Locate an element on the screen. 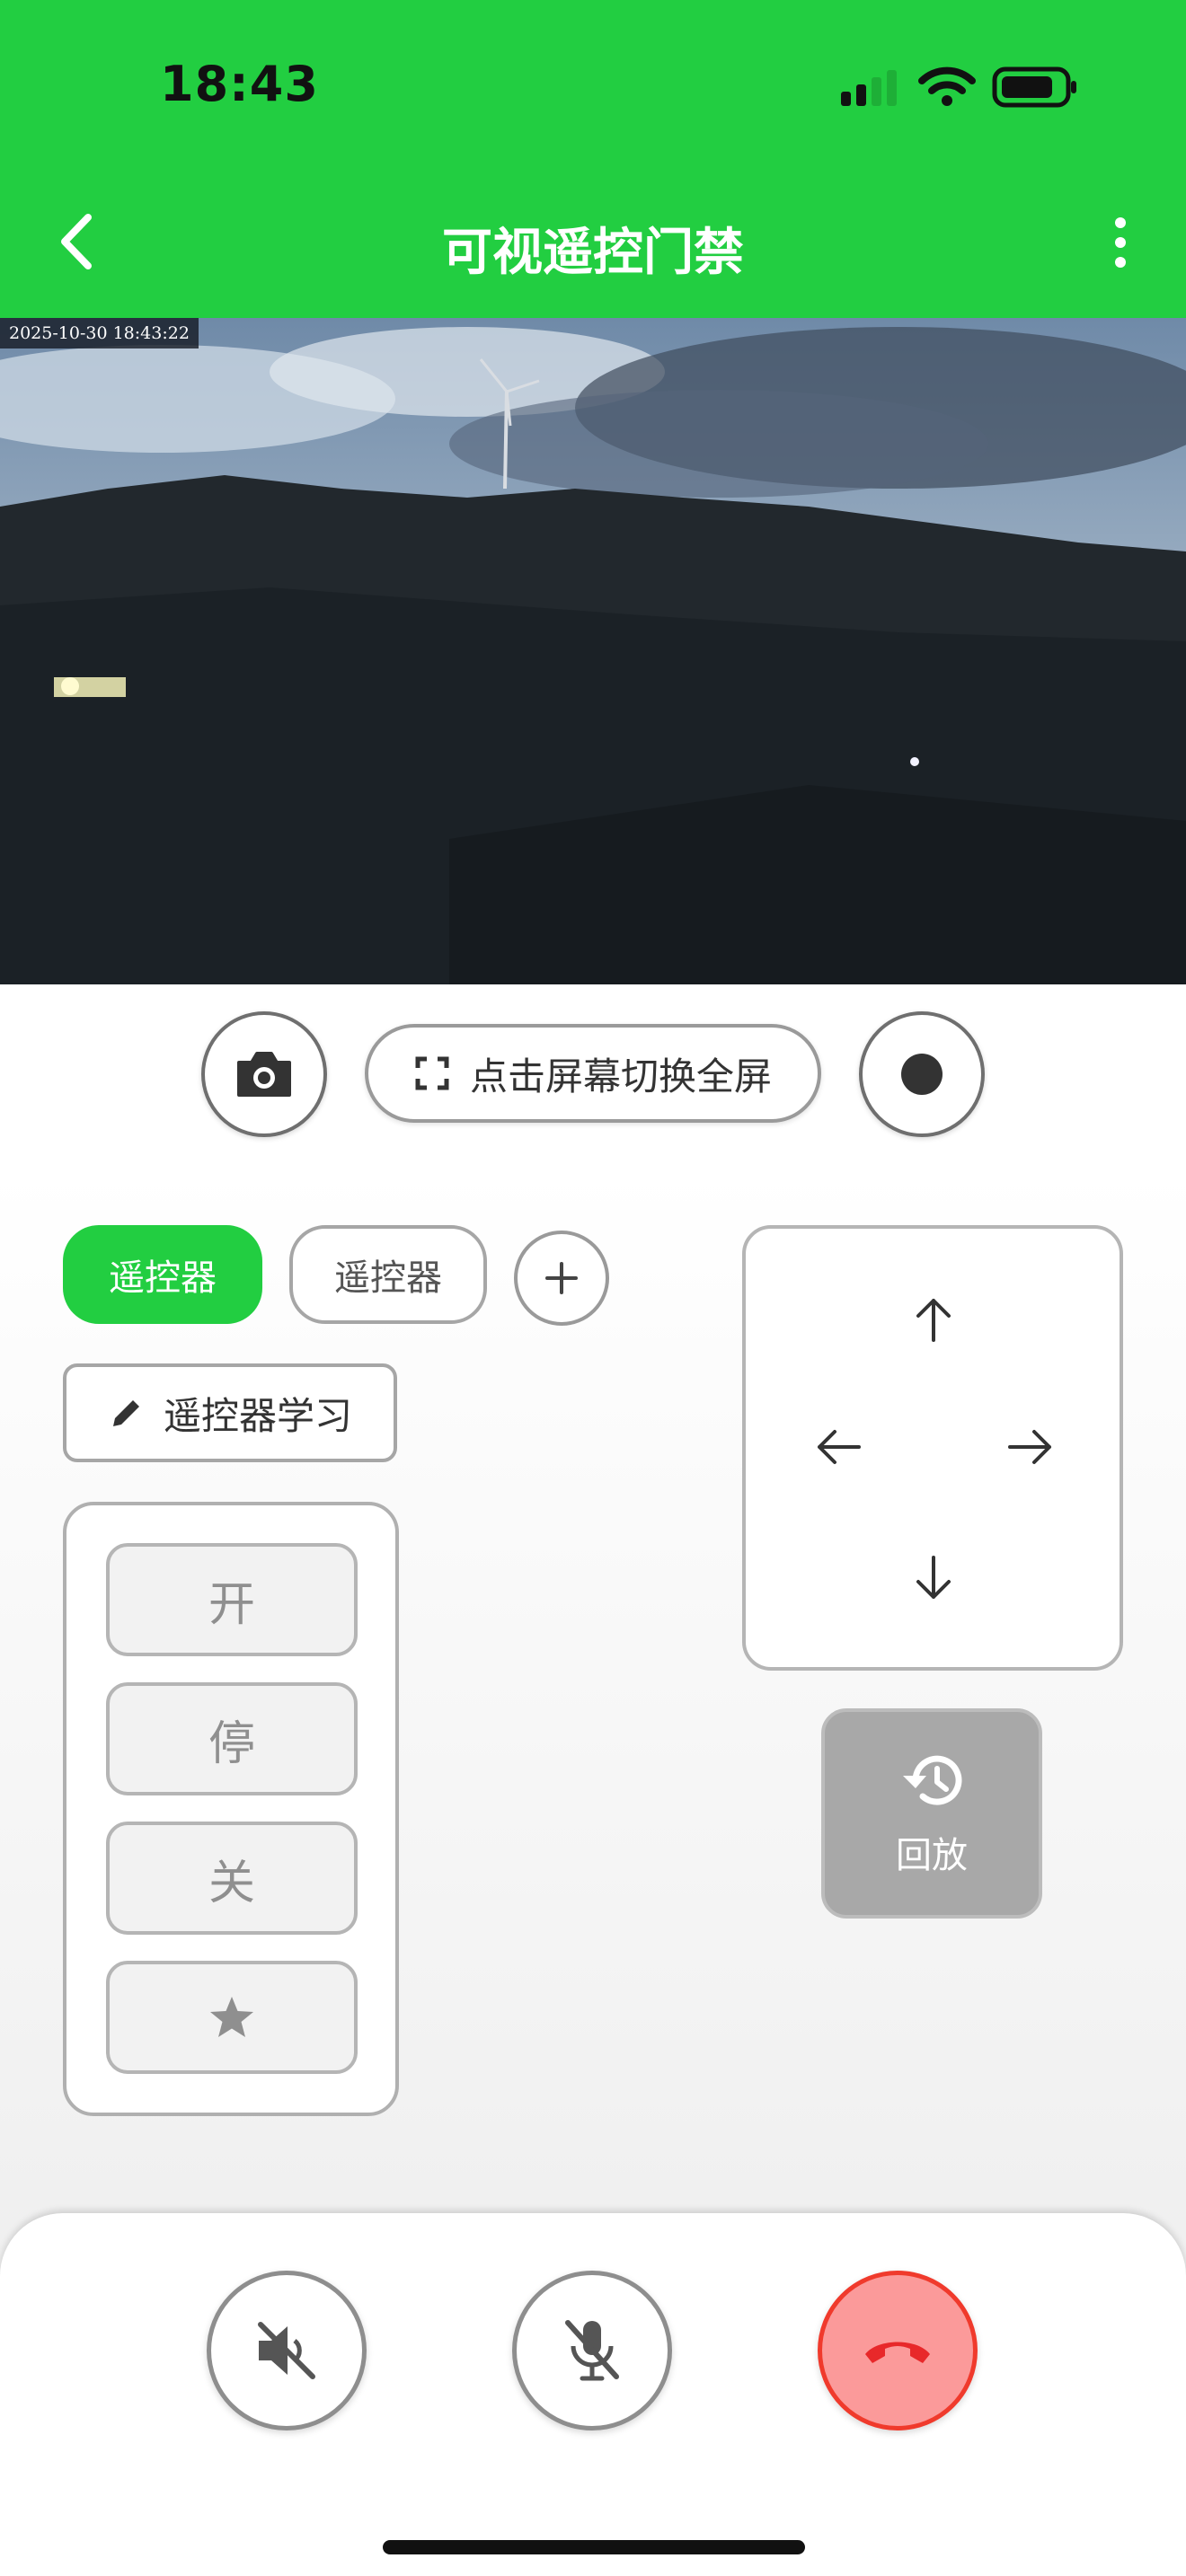  pencil-icon is located at coordinates (125, 1413).